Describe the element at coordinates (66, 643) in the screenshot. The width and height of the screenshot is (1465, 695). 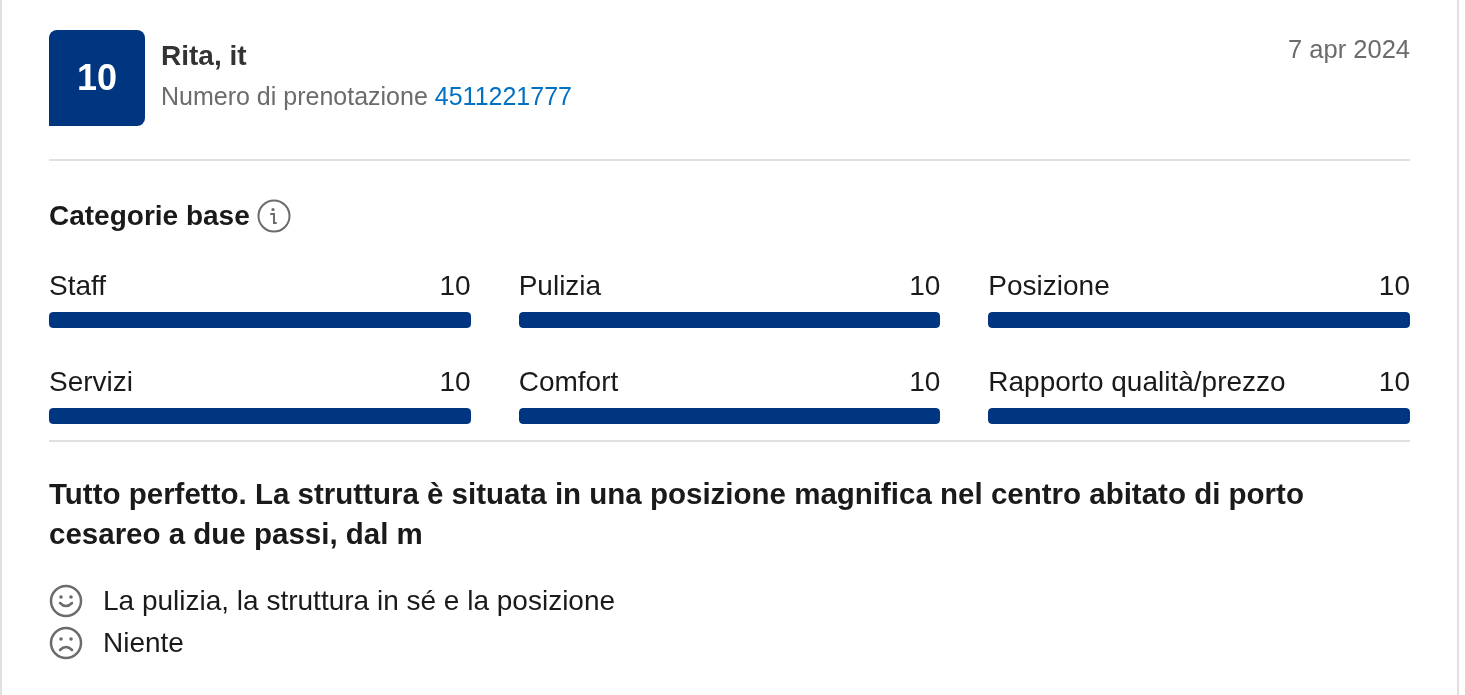
I see `frowning-face-icon` at that location.